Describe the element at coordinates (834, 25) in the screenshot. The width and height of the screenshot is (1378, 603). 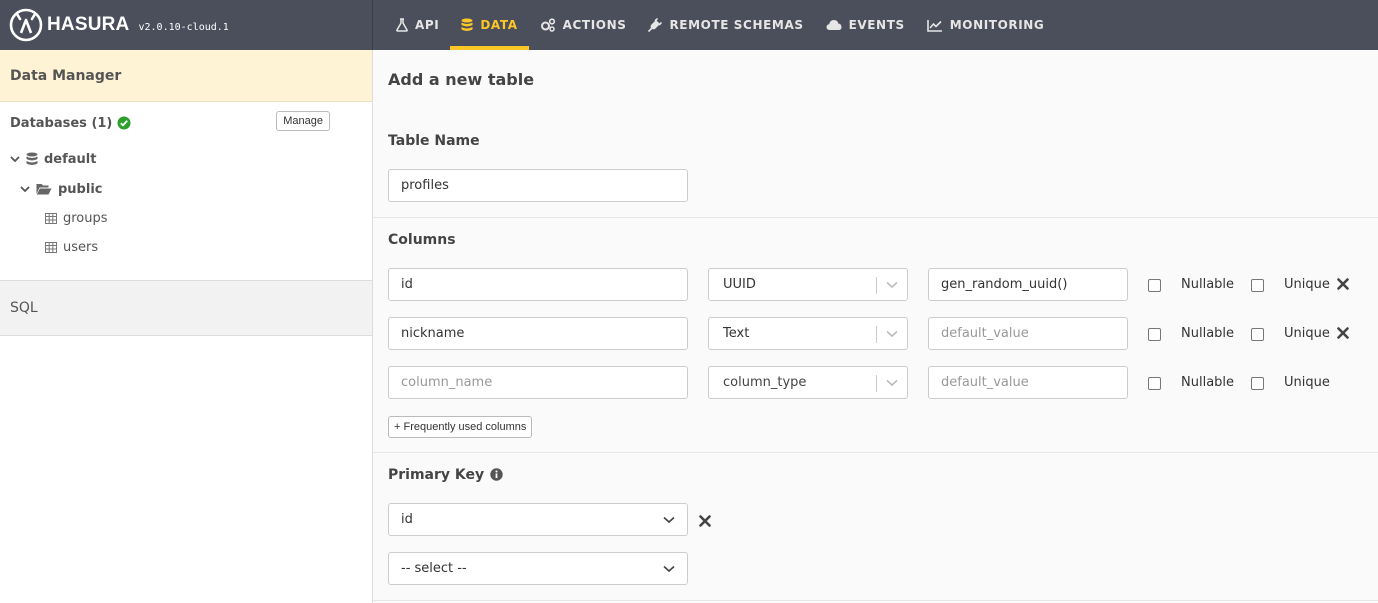
I see `cloud-icon` at that location.